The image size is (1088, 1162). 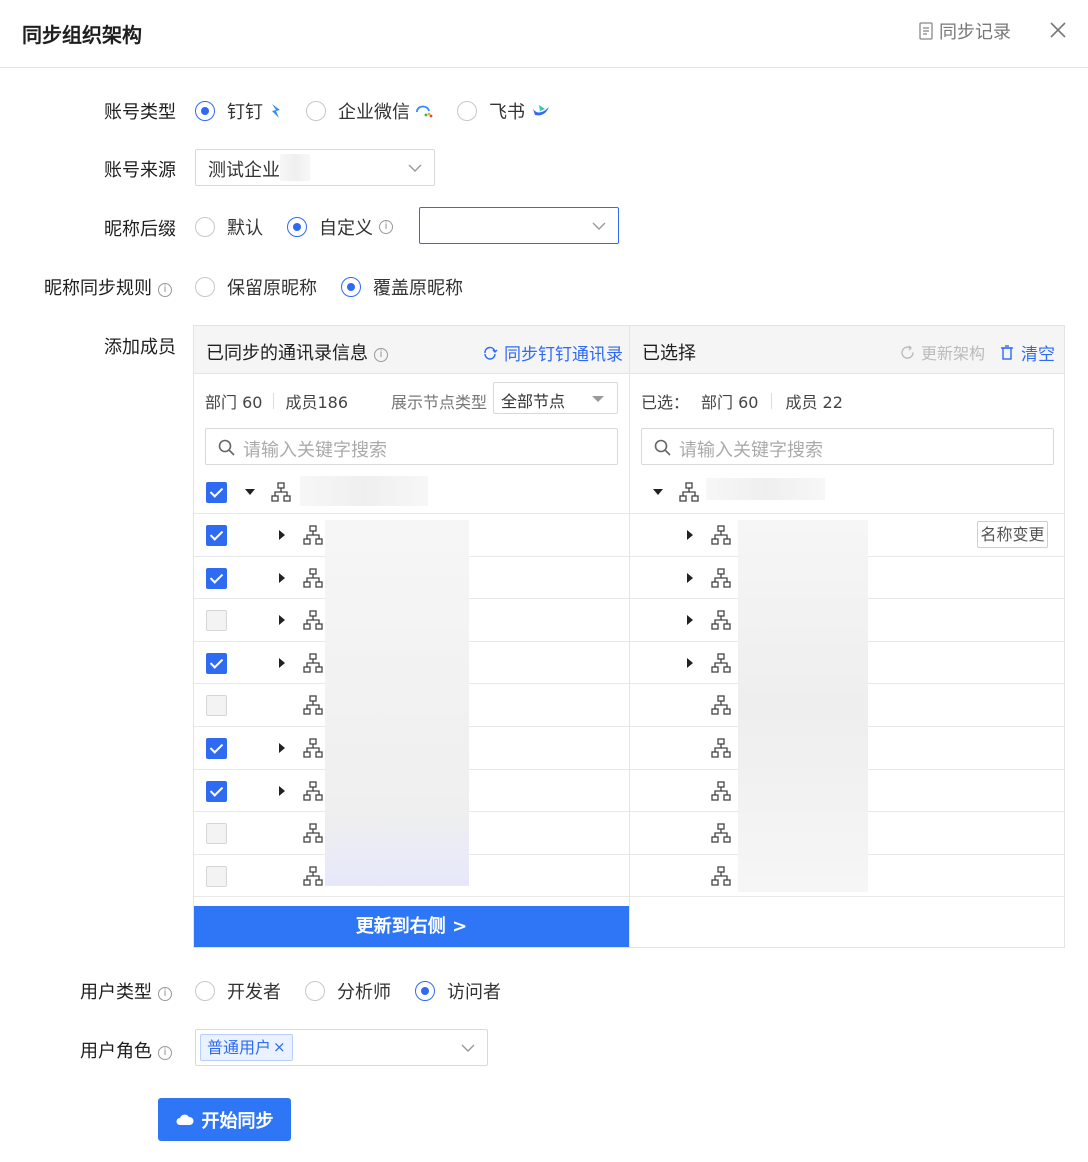 I want to click on nickname-rule-label: 昵称同步规则 i, so click(x=108, y=287).